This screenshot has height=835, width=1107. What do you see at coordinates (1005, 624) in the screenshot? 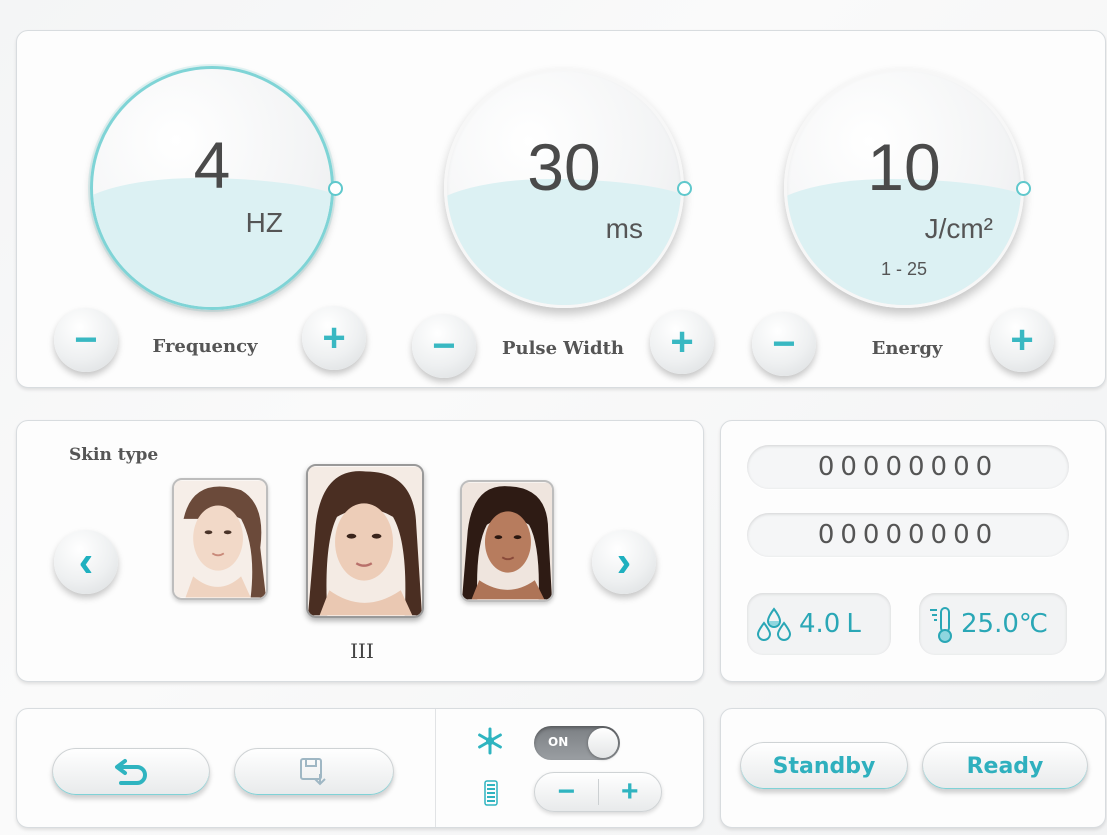
I see `temperature-value: 25.0℃` at bounding box center [1005, 624].